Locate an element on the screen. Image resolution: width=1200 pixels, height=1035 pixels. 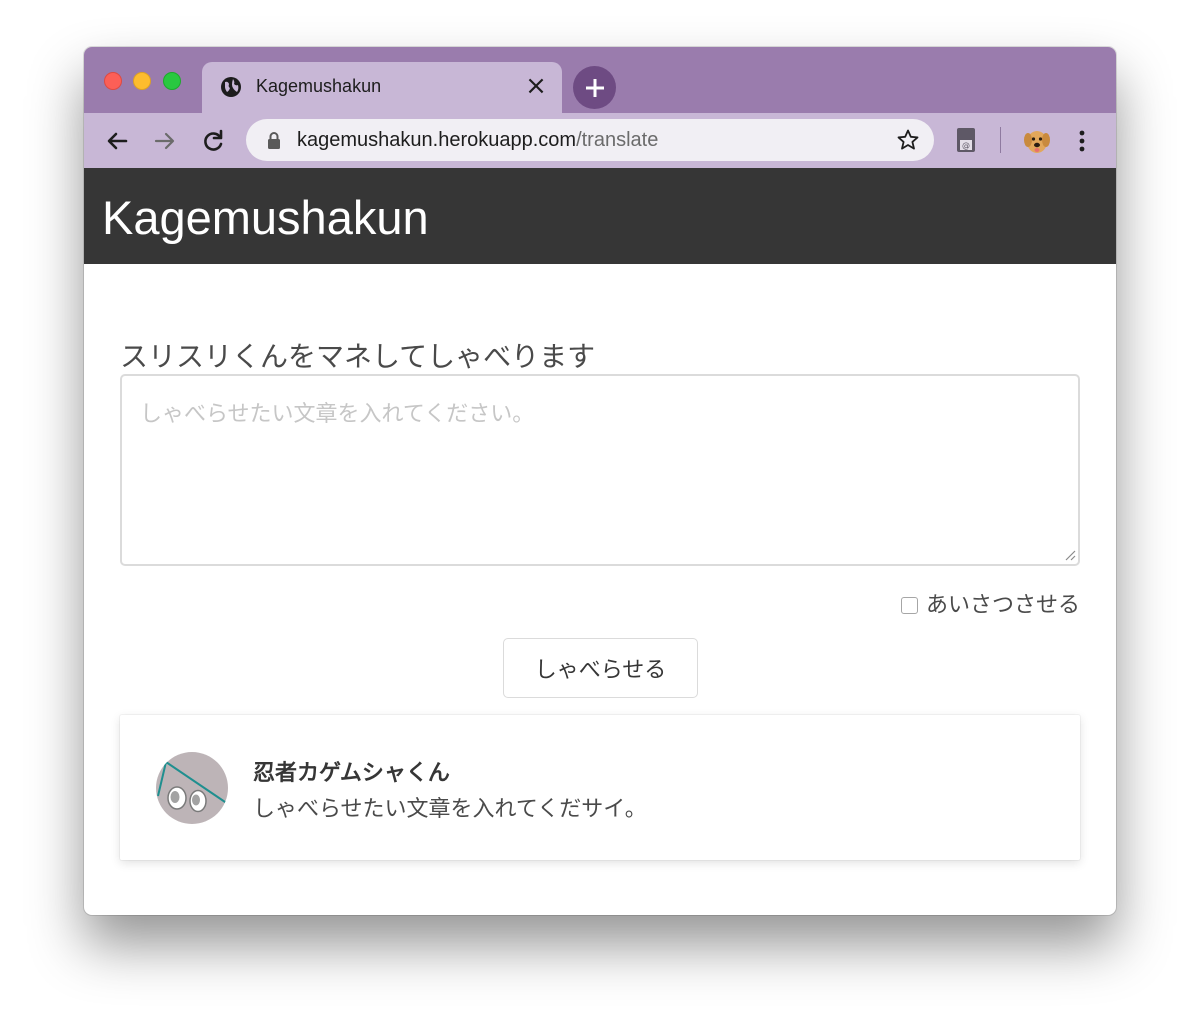
maximize-window-button is located at coordinates (172, 81).